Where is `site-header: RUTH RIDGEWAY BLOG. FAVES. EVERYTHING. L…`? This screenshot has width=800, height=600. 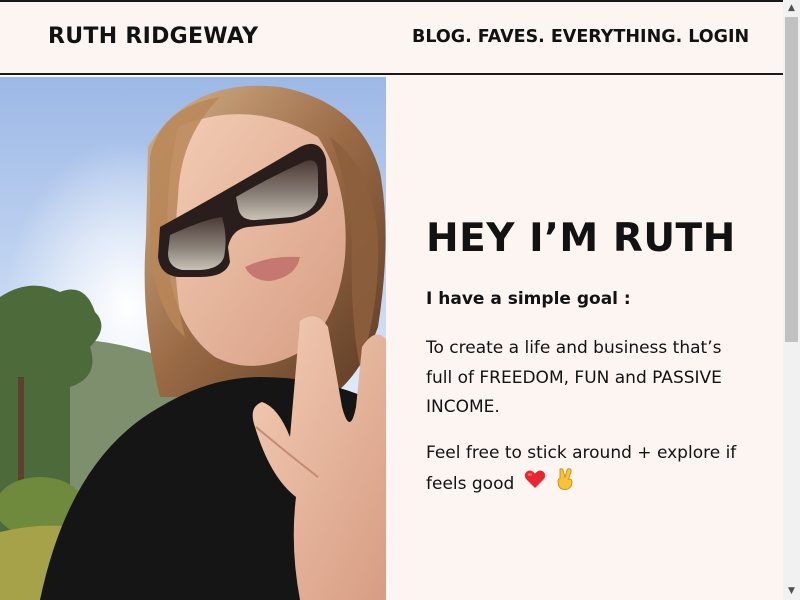 site-header: RUTH RIDGEWAY BLOG. FAVES. EVERYTHING. L… is located at coordinates (391, 37).